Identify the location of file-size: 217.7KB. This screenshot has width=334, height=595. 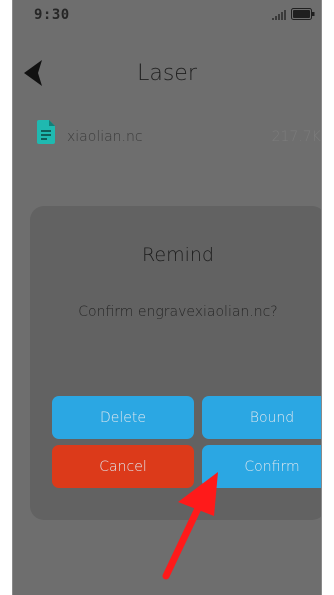
(296, 137).